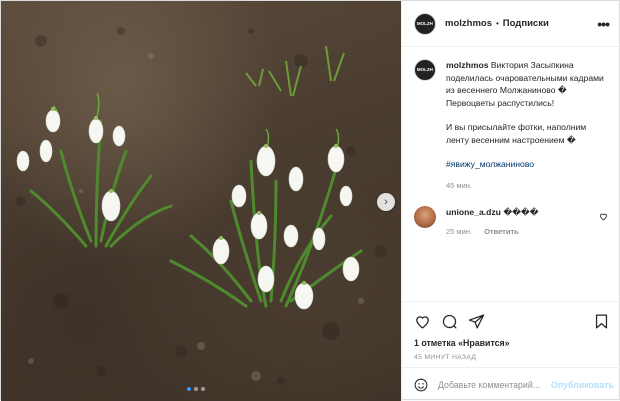  Describe the element at coordinates (603, 24) in the screenshot. I see `more-options-icon: •••` at that location.